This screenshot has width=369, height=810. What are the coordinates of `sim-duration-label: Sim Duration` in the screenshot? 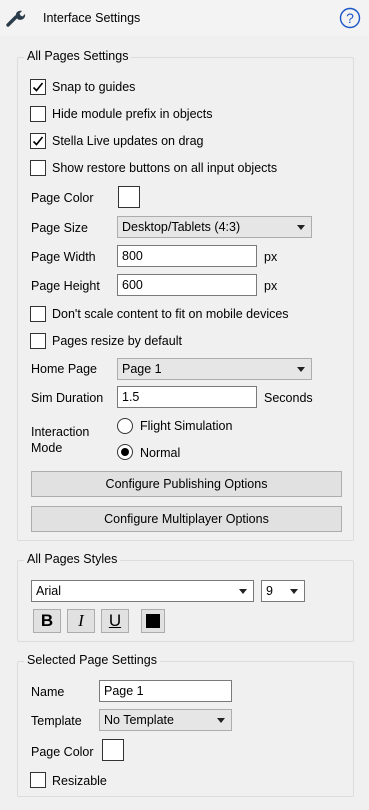 It's located at (67, 398).